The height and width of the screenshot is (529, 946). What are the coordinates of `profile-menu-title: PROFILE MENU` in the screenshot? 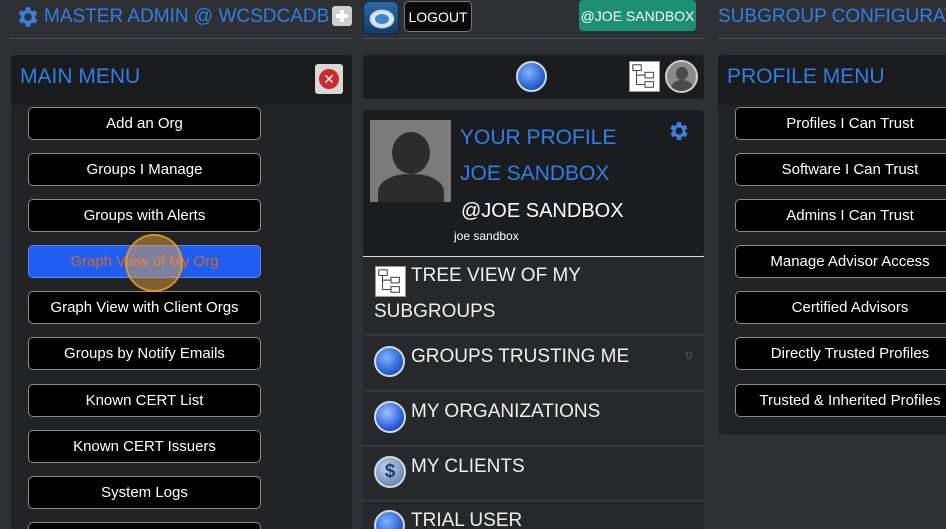 It's located at (806, 76).